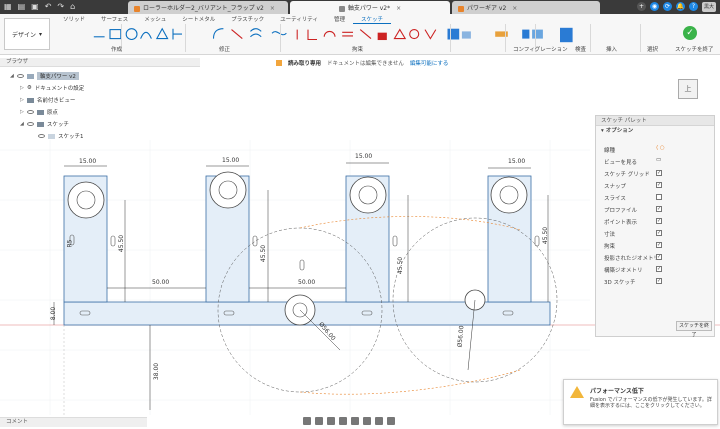 The height and width of the screenshot is (429, 720). I want to click on belt-path-bottom, so click(410, 382).